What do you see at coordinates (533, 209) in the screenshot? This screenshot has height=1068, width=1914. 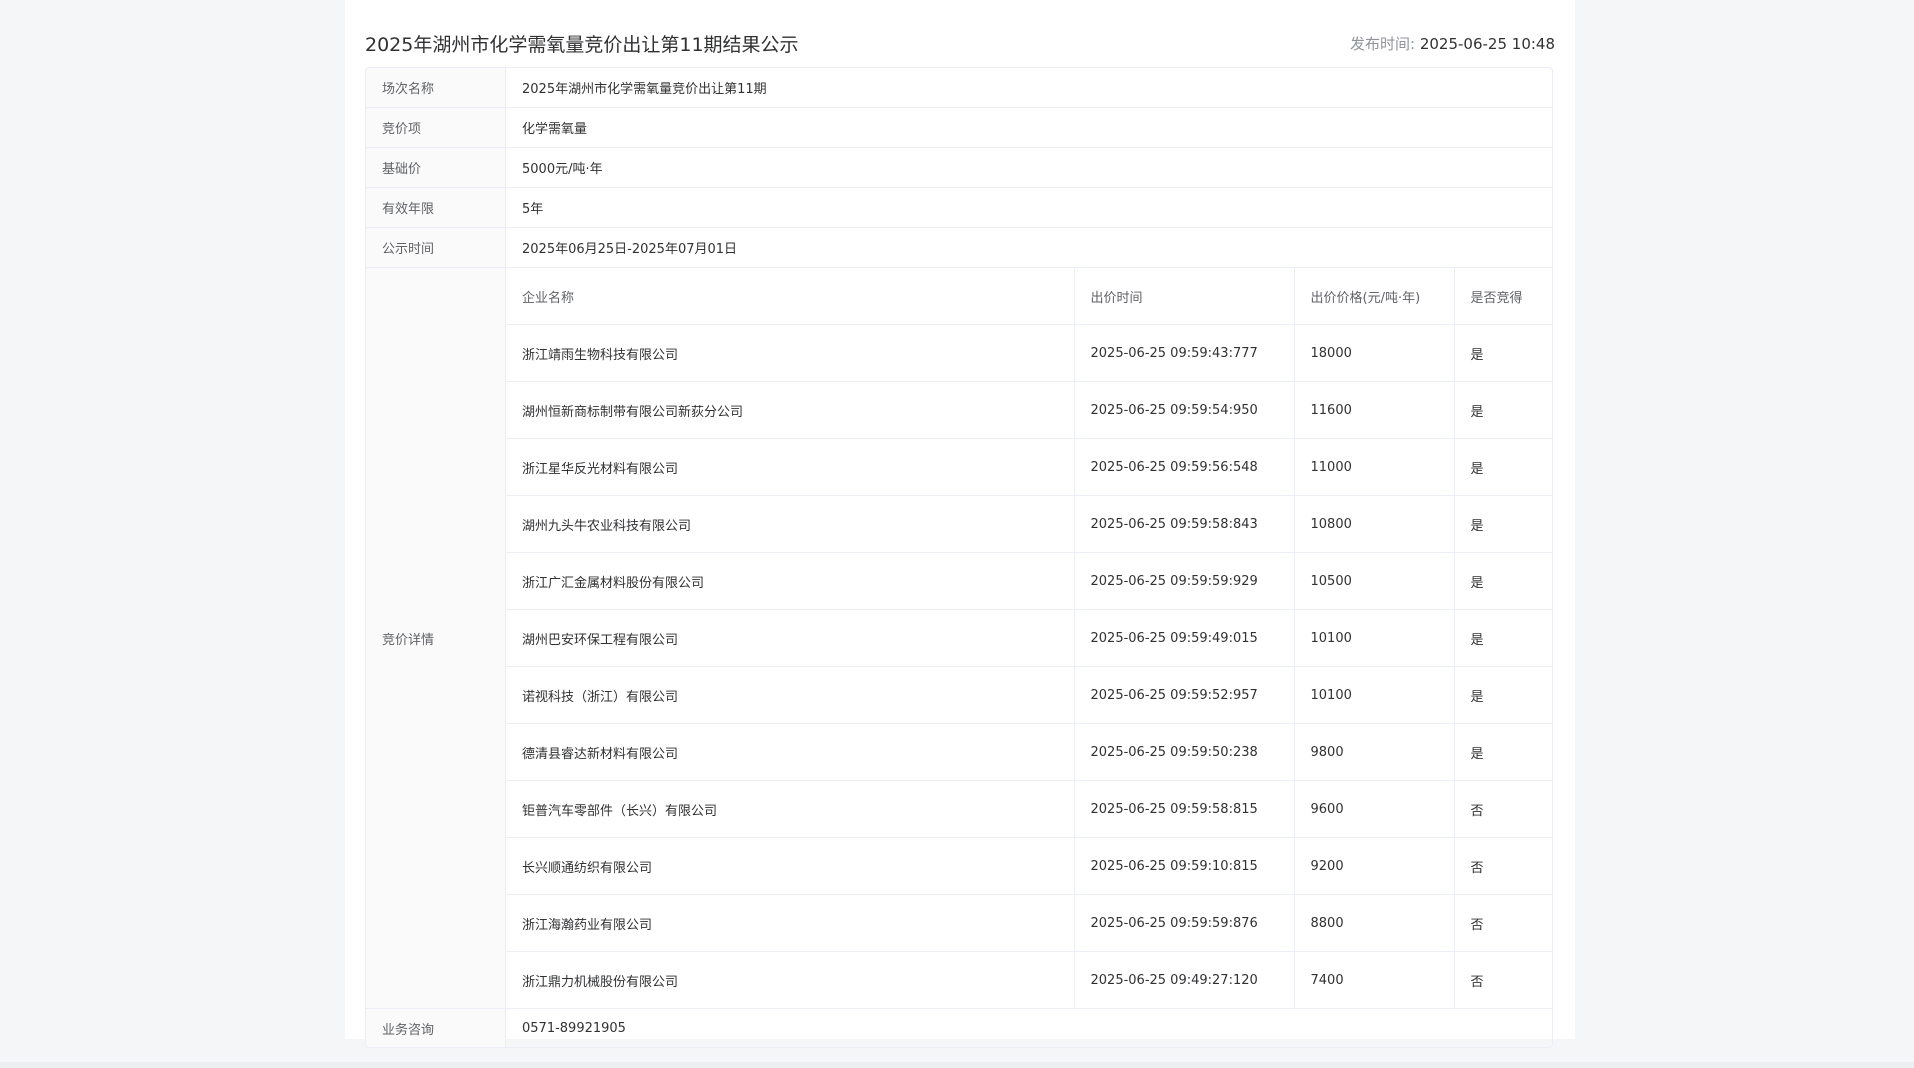 I see `info-value: 5年` at bounding box center [533, 209].